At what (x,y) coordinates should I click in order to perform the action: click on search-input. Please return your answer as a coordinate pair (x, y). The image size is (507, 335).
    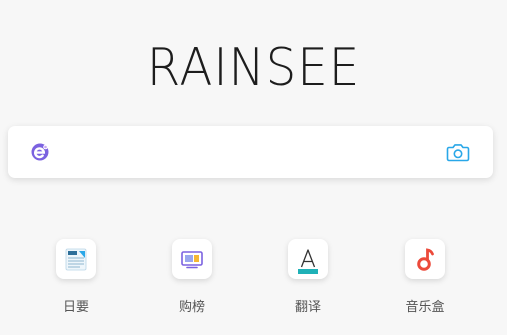
    Looking at the image, I should click on (248, 153).